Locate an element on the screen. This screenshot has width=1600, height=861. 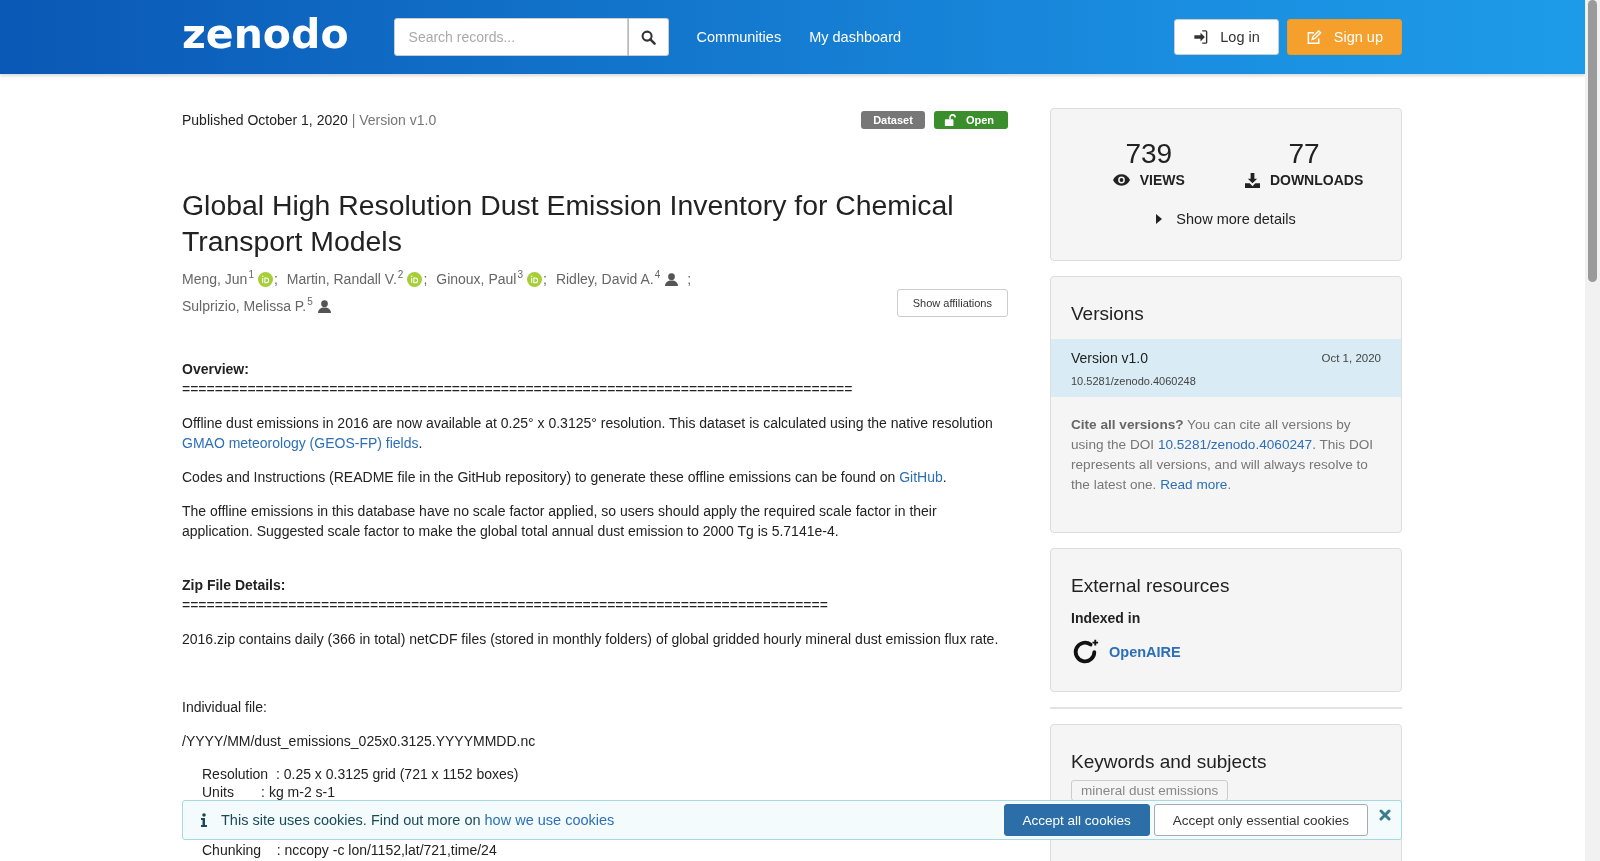
caret-icon is located at coordinates (1159, 219).